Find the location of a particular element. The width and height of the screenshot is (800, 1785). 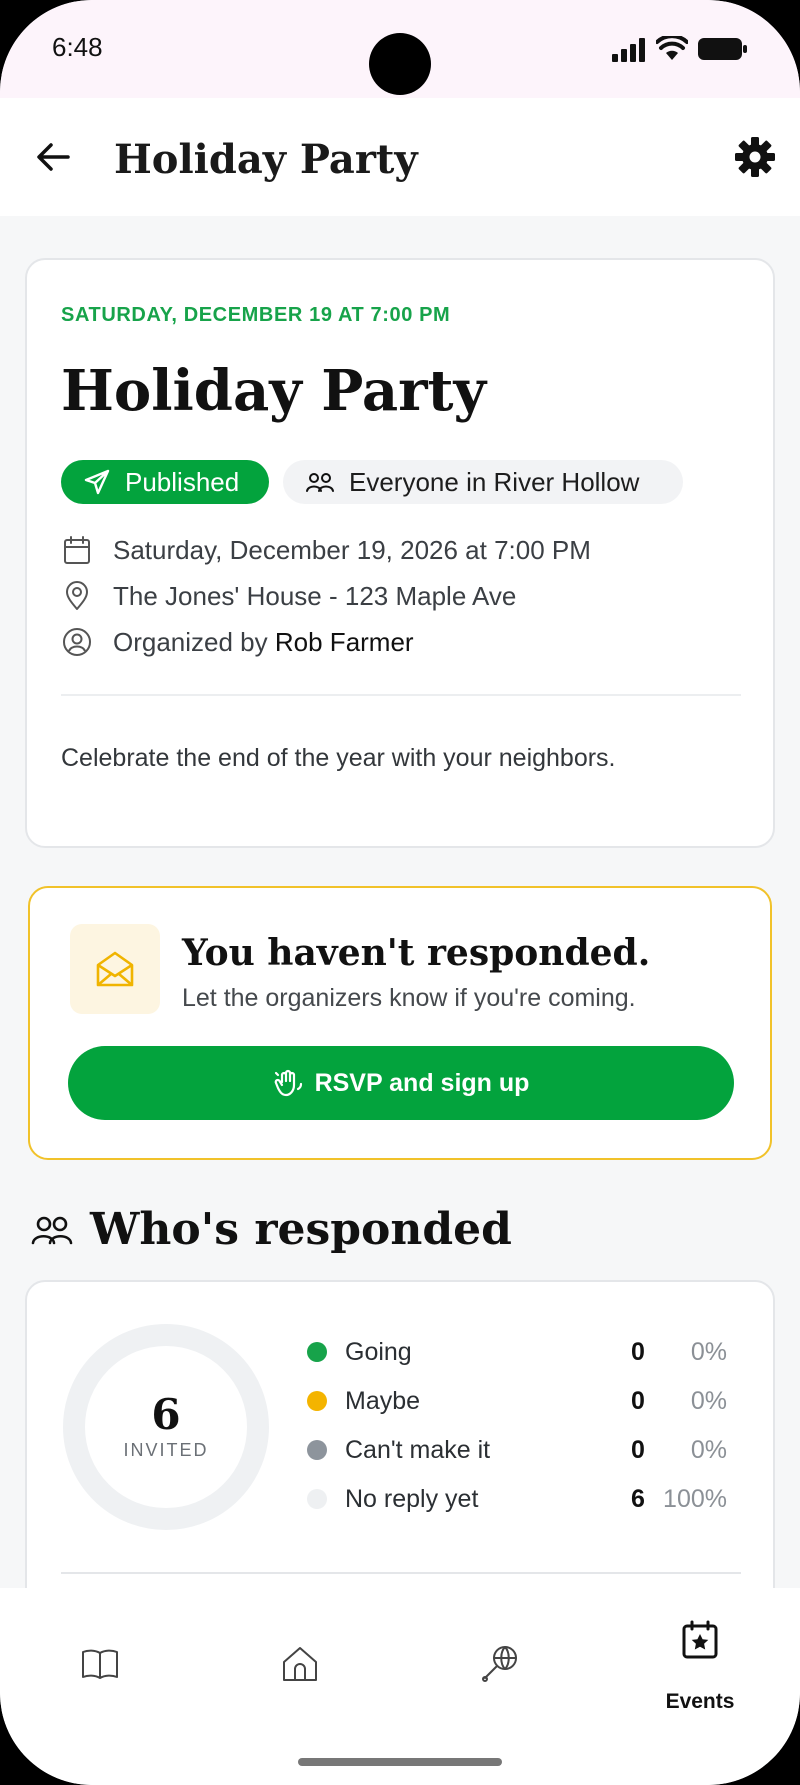

camera-cutout is located at coordinates (400, 64).